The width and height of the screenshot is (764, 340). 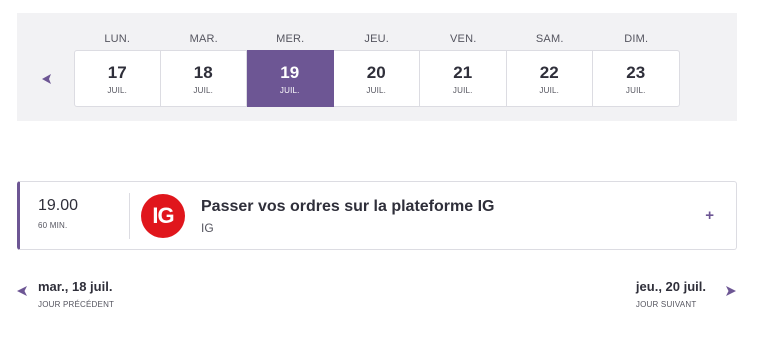 What do you see at coordinates (348, 206) in the screenshot?
I see `event-title: Passer vos ordres sur la plateforme IG` at bounding box center [348, 206].